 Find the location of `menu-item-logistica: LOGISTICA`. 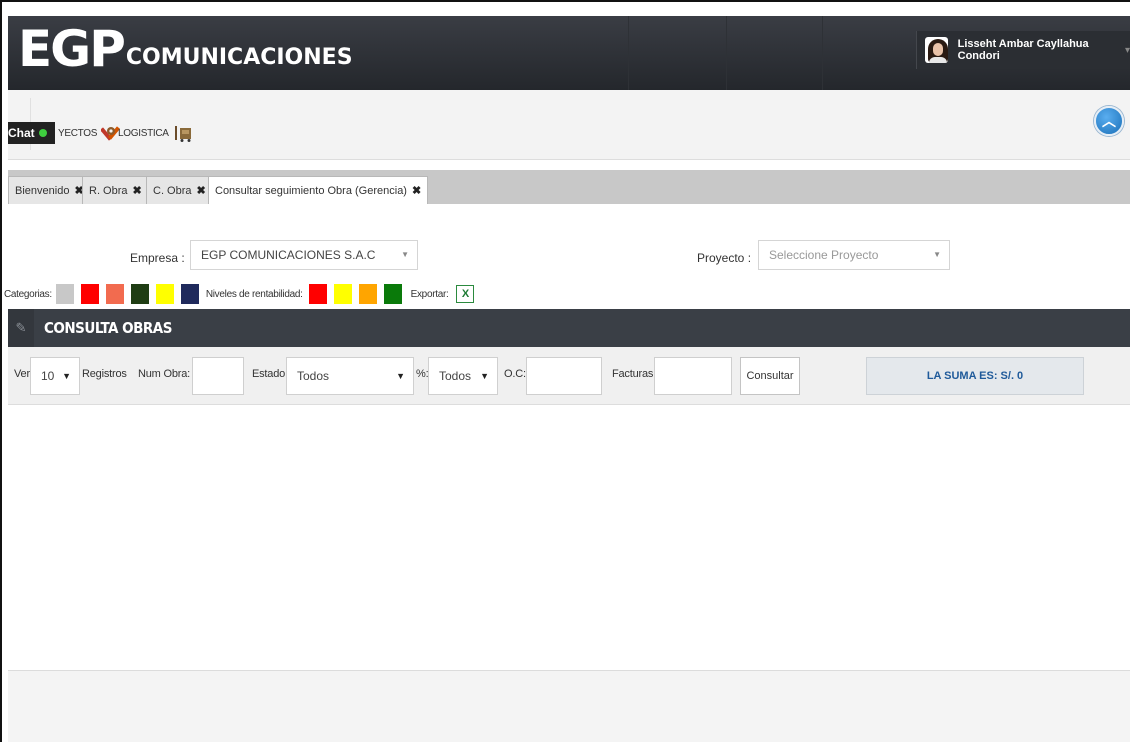

menu-item-logistica: LOGISTICA is located at coordinates (155, 133).